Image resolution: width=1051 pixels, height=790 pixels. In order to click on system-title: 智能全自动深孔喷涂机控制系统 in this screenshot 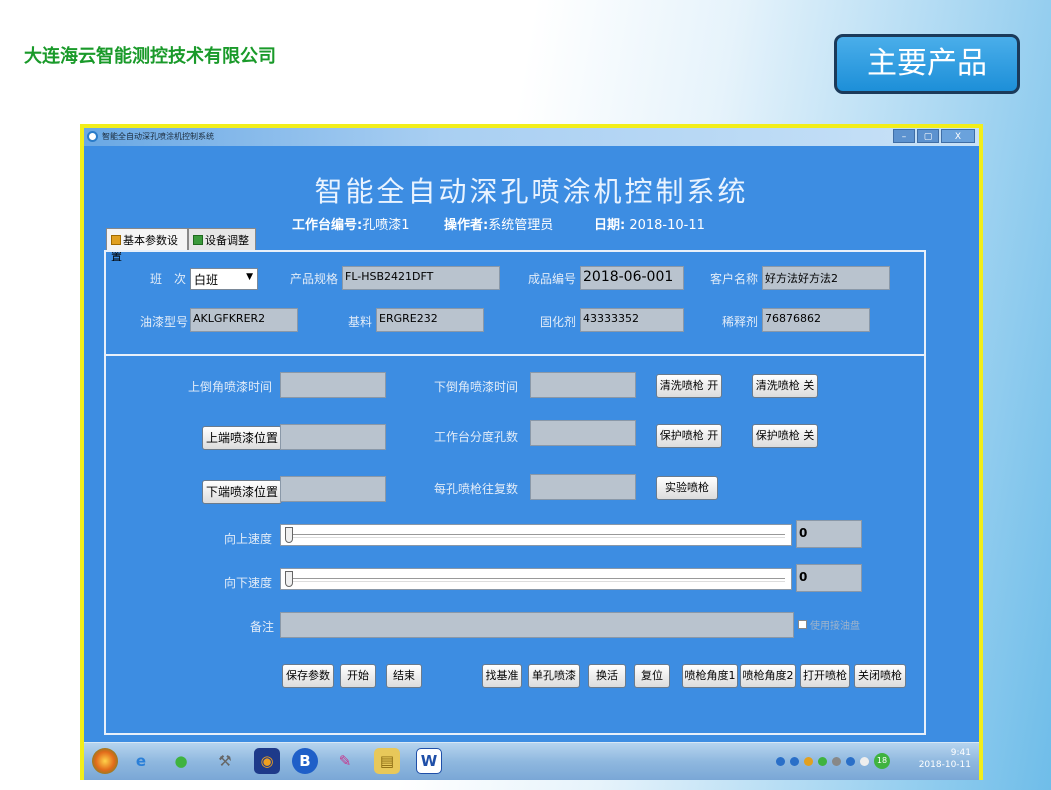, I will do `click(531, 191)`.